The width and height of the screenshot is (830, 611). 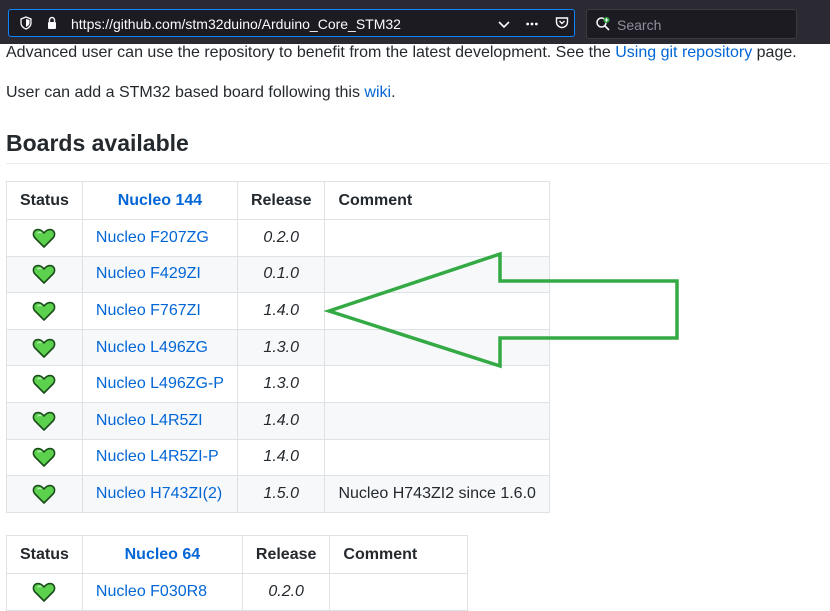 I want to click on board-cell: Nucleo F207ZG, so click(x=159, y=238).